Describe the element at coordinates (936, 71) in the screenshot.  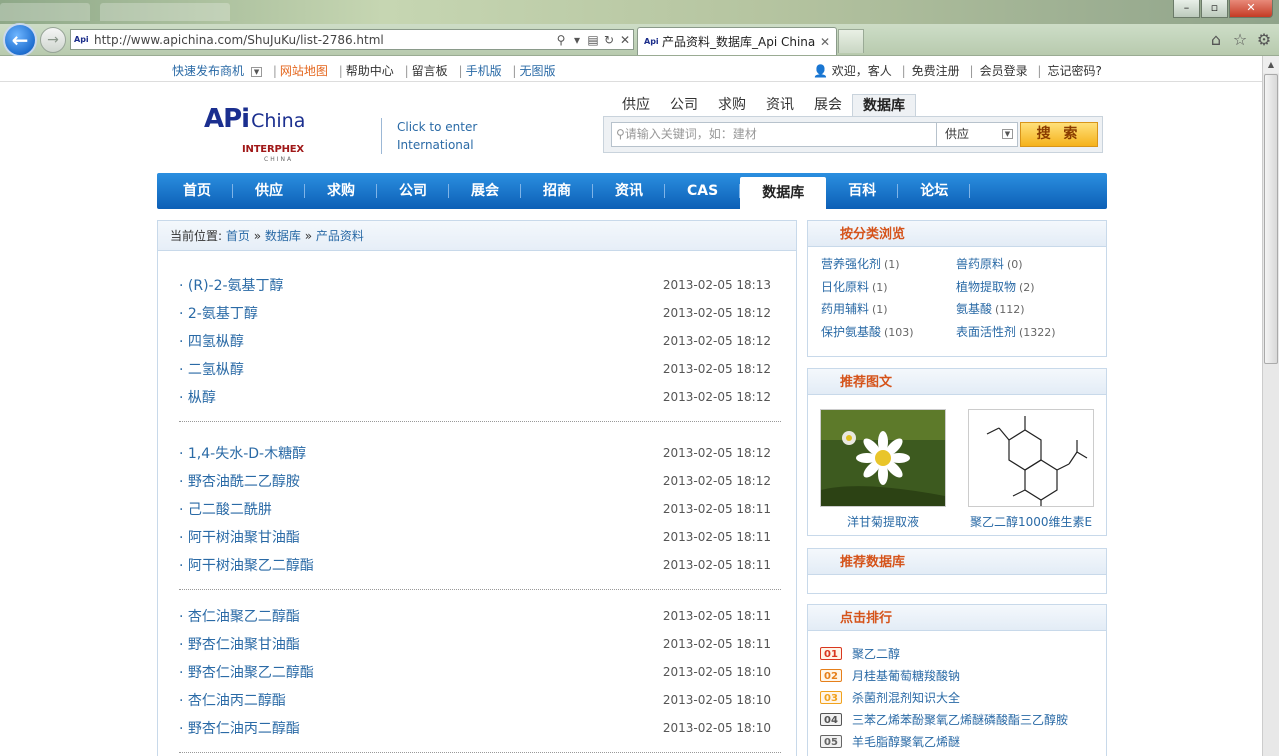
I see `register-link: 免费注册` at that location.